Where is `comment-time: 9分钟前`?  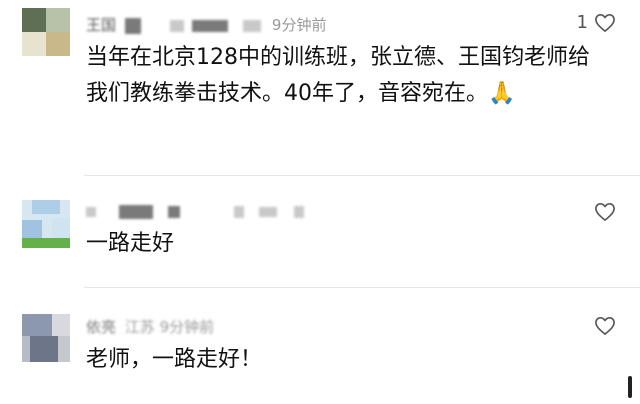 comment-time: 9分钟前 is located at coordinates (299, 25).